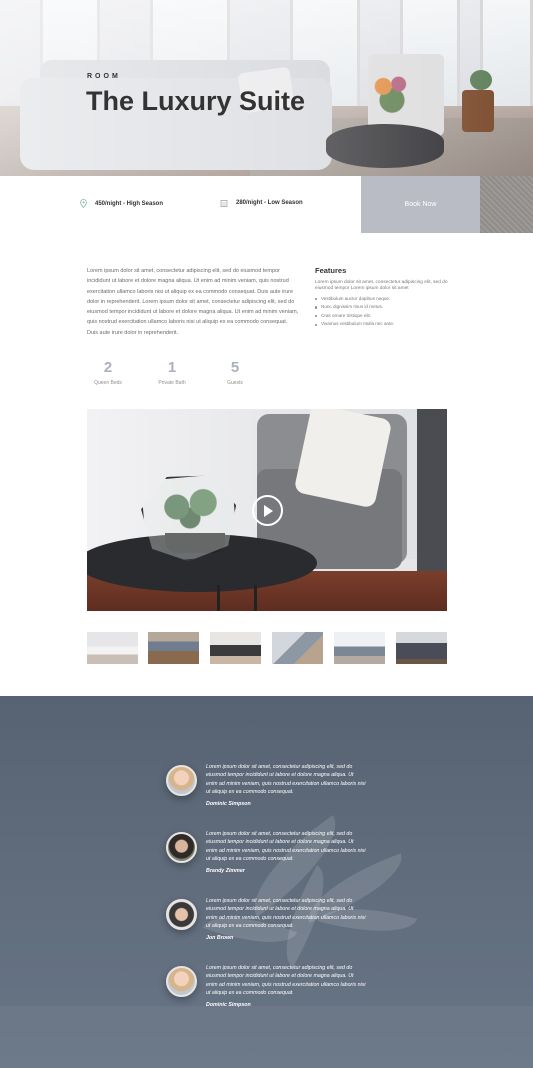 The width and height of the screenshot is (533, 1068). I want to click on play-icon, so click(268, 510).